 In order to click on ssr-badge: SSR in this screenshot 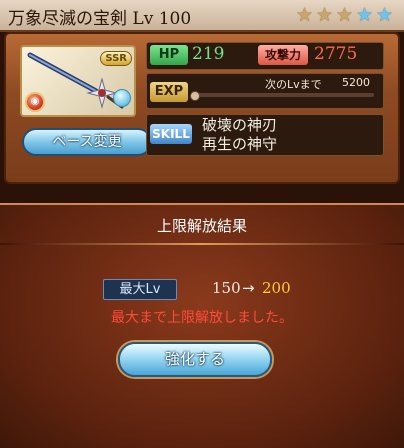, I will do `click(116, 58)`.